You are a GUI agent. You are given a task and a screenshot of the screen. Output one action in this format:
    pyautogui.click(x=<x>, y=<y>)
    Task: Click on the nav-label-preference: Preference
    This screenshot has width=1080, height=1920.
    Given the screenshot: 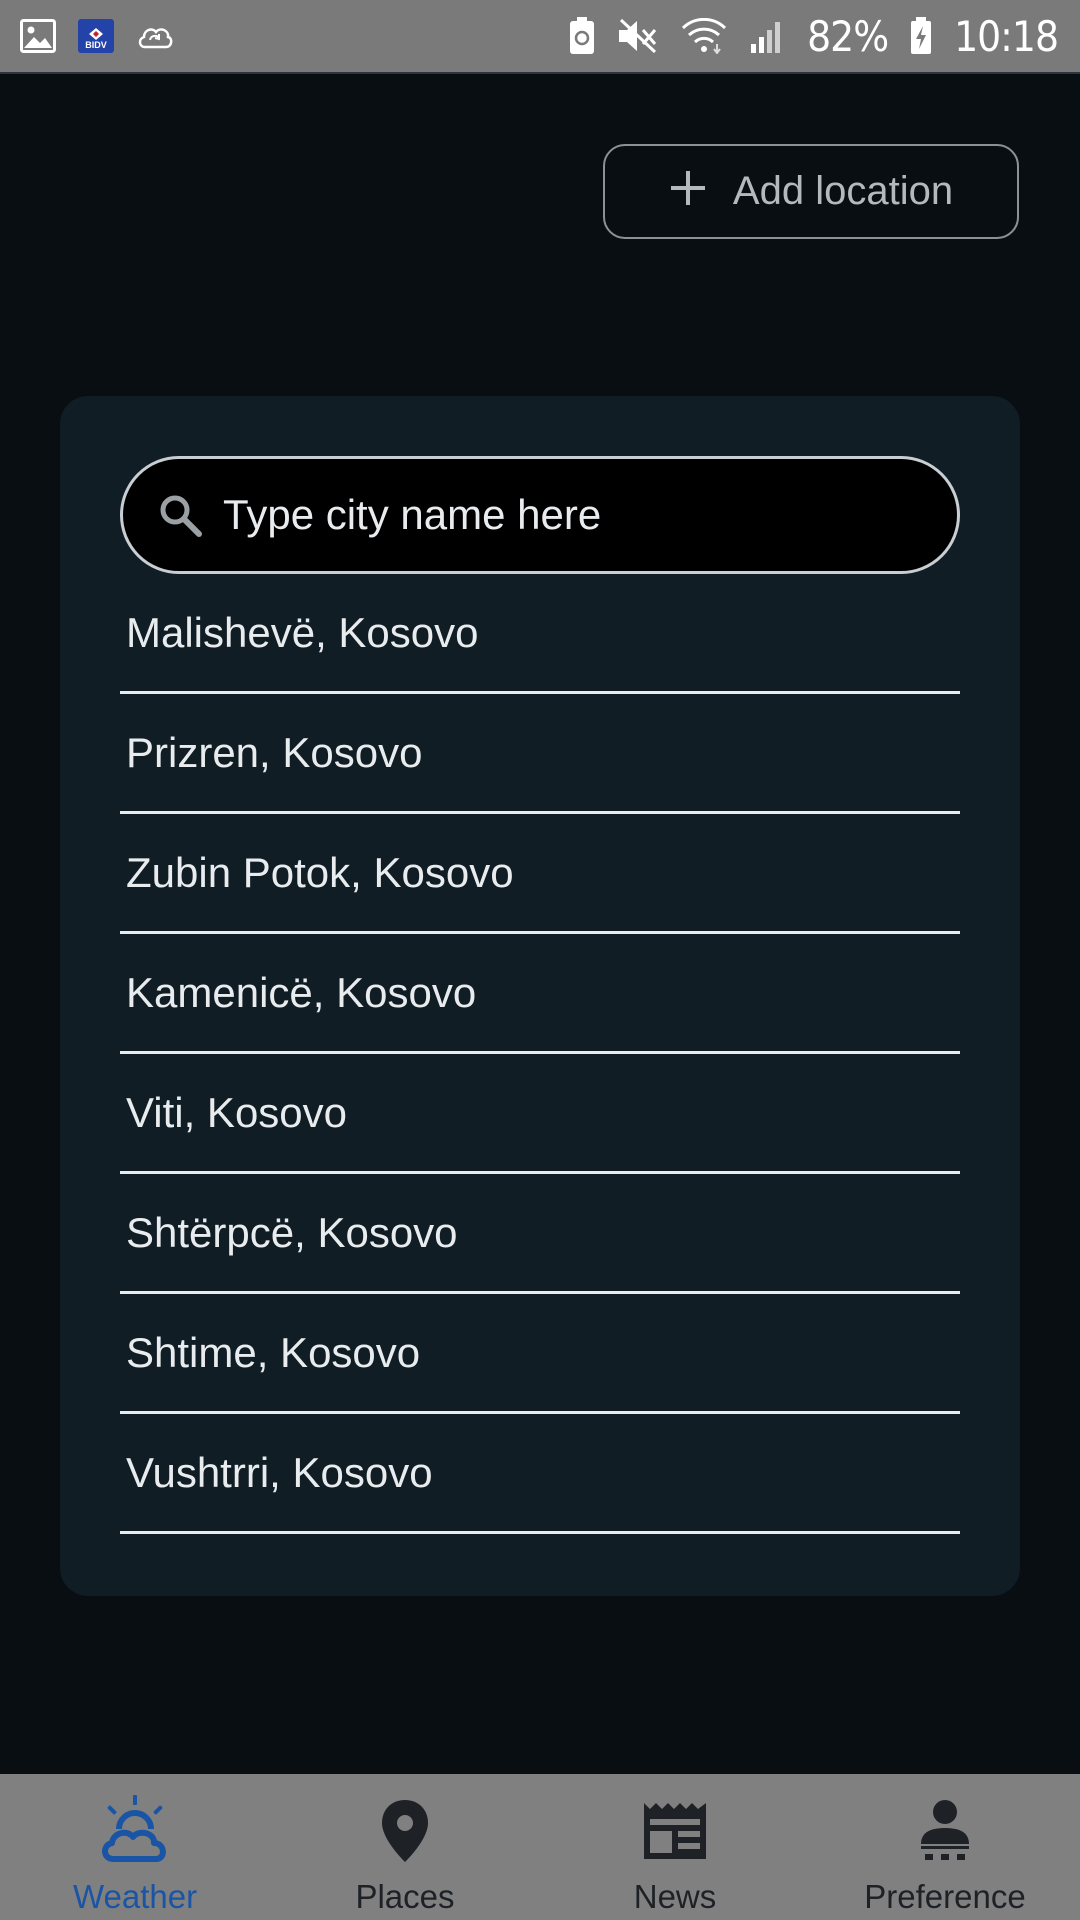 What is the action you would take?
    pyautogui.click(x=945, y=1896)
    